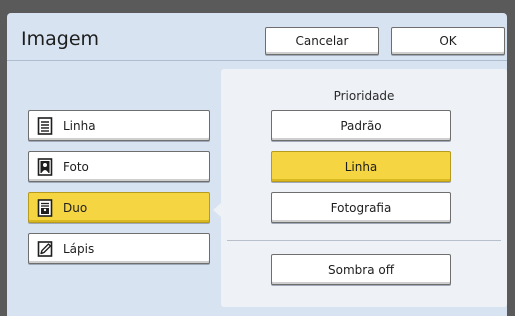  I want to click on pencil-sketch-icon, so click(45, 249).